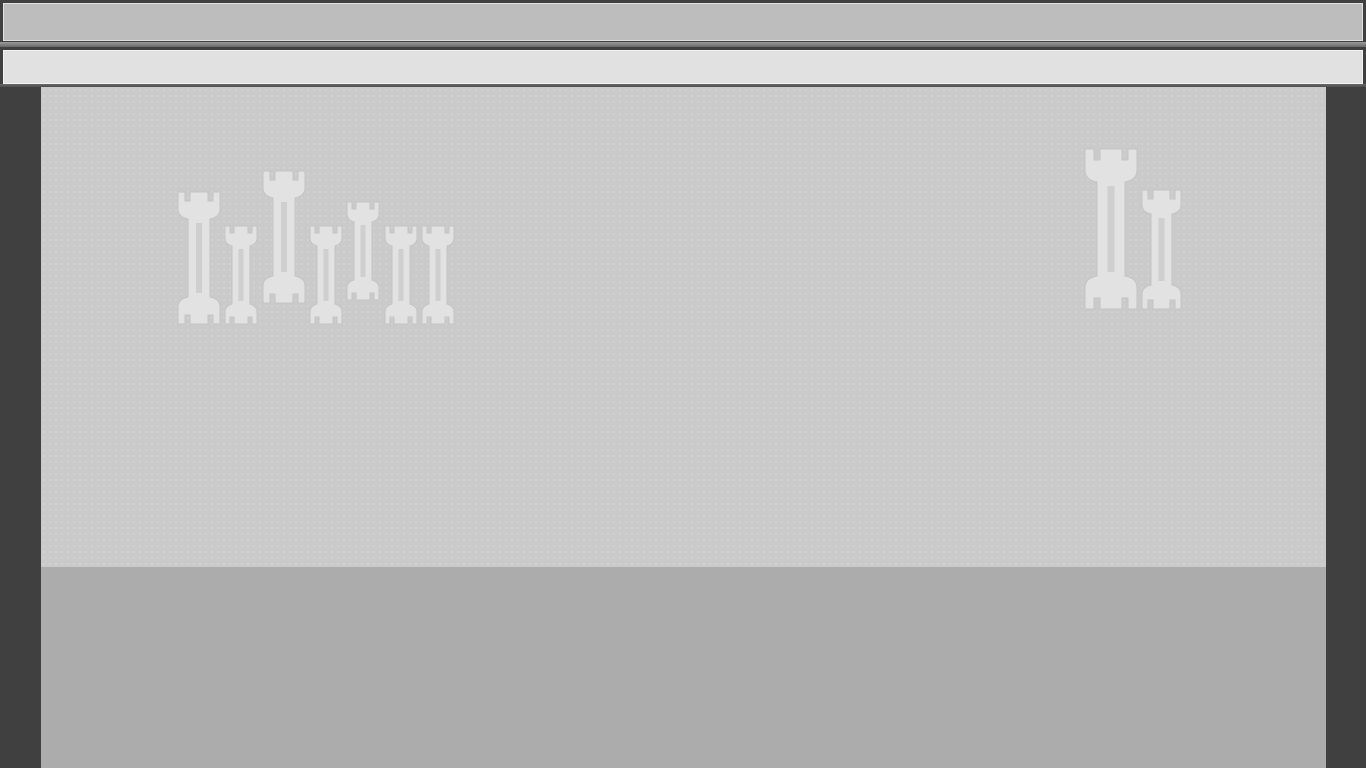 The width and height of the screenshot is (1366, 768). What do you see at coordinates (683, 67) in the screenshot?
I see `secondary-bar` at bounding box center [683, 67].